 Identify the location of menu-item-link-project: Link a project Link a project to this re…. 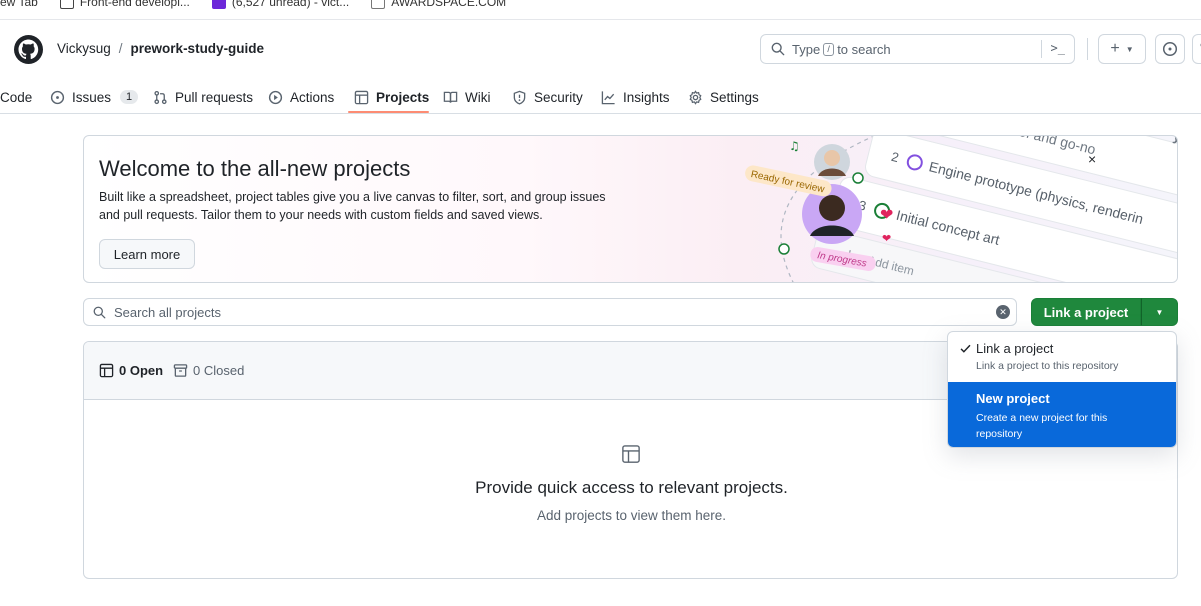
(1062, 357).